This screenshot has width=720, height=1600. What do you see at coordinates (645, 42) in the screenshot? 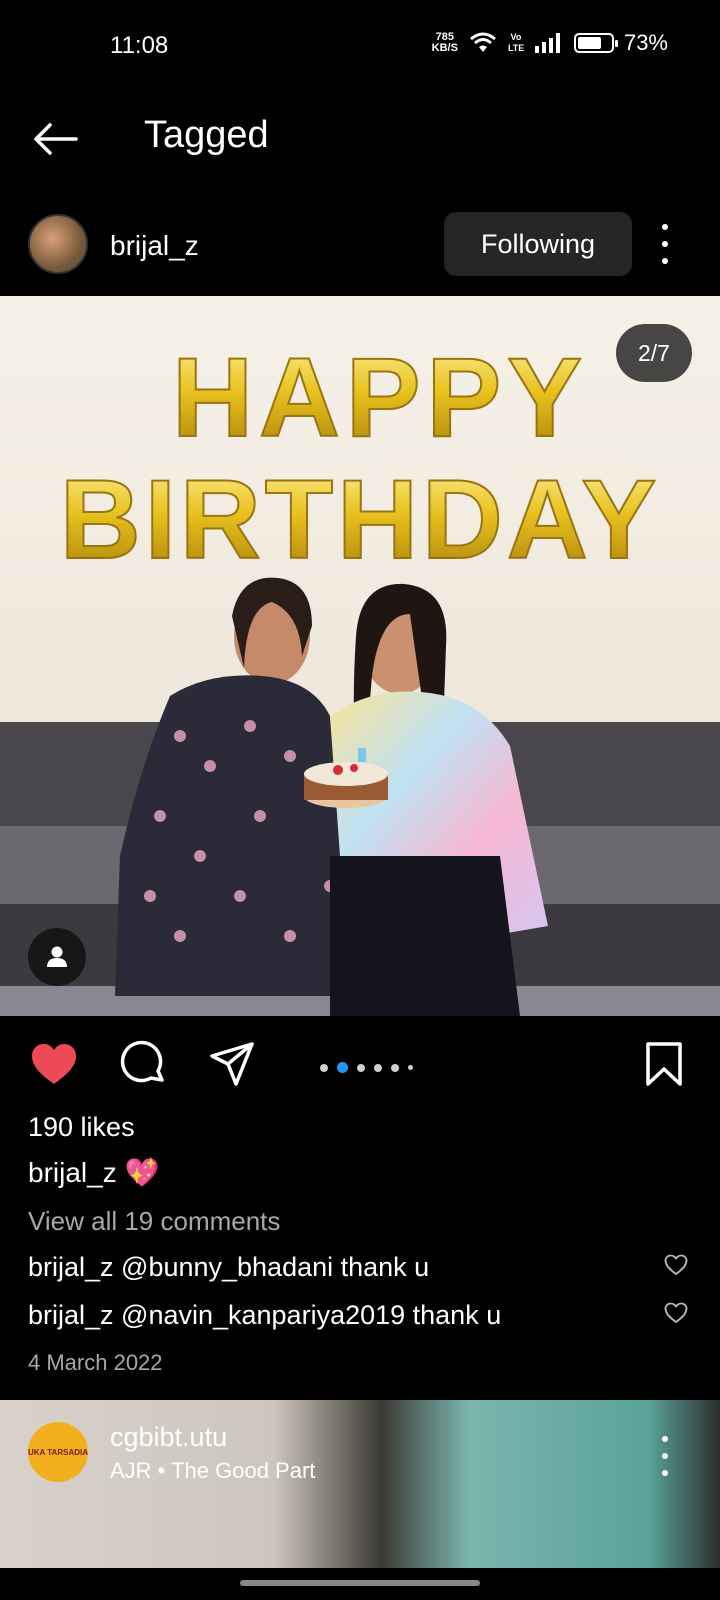
I see `battery-percent: 73%` at bounding box center [645, 42].